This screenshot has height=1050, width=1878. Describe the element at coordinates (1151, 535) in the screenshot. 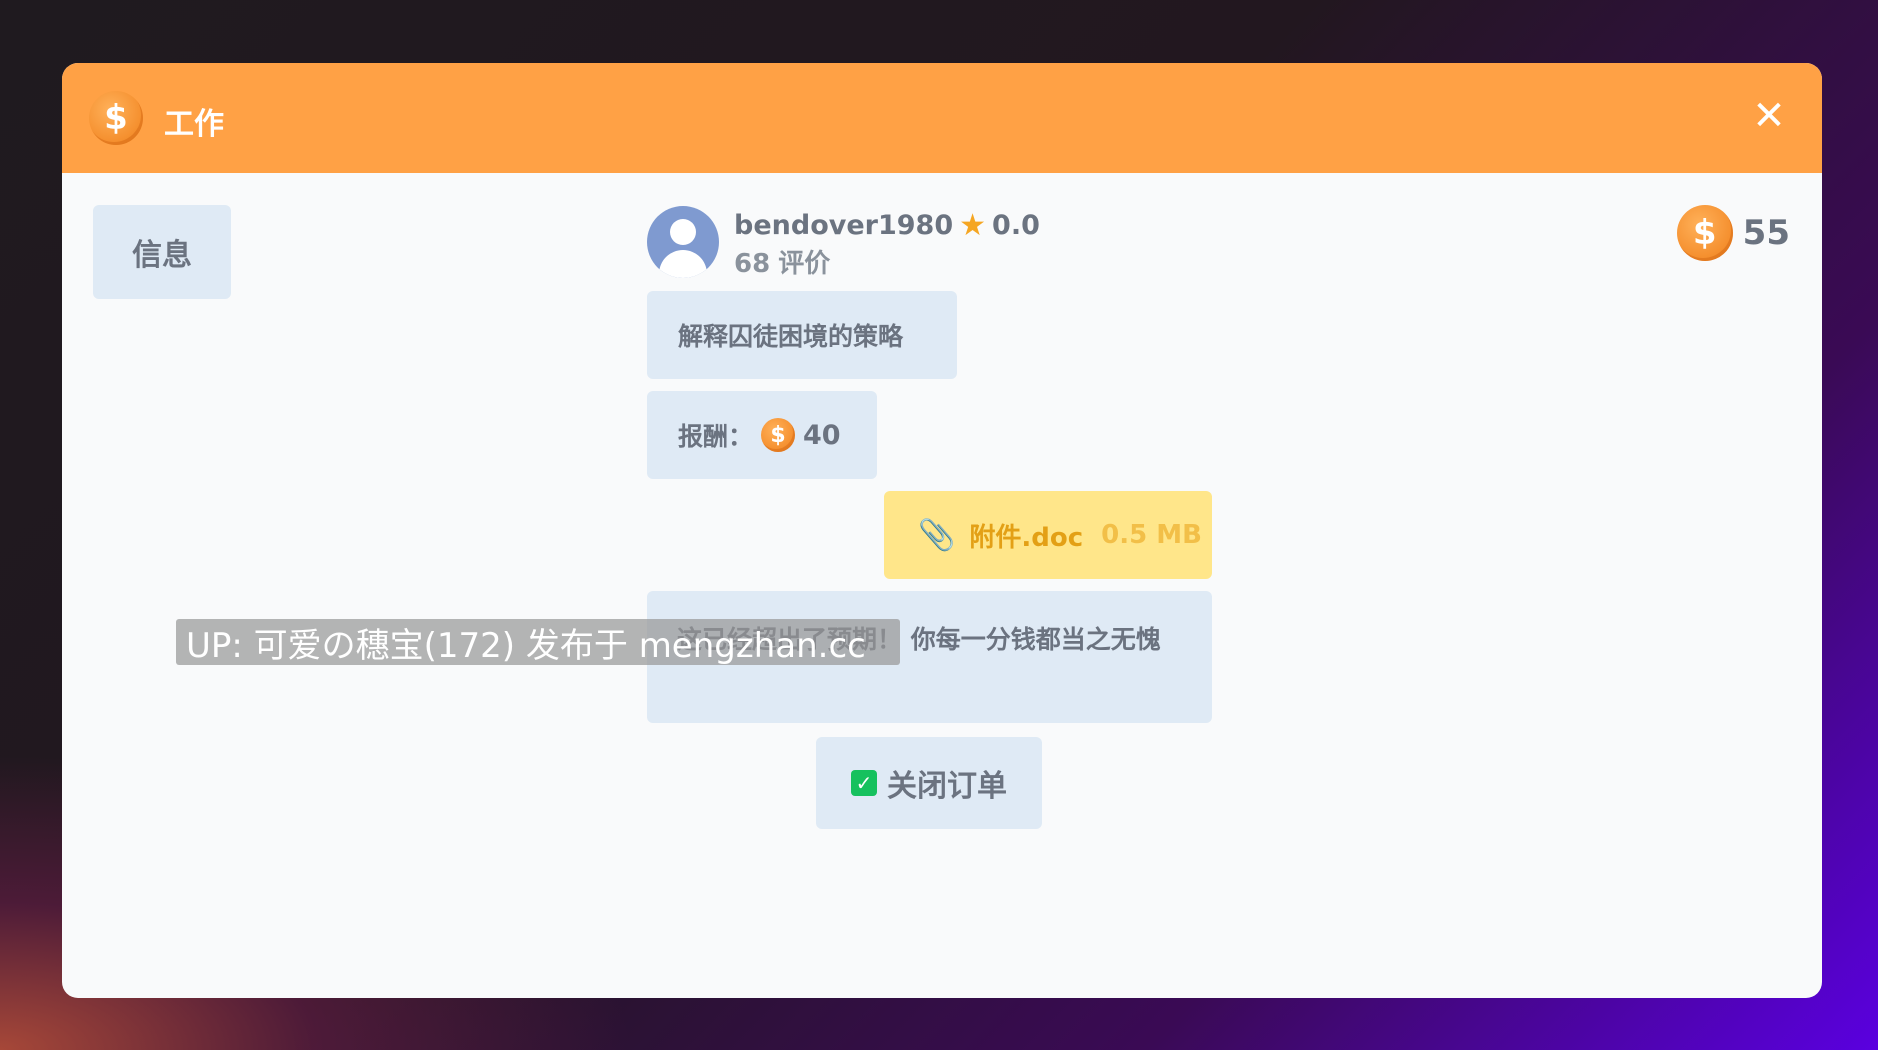

I see `attachment-size: 0.5 MB` at that location.